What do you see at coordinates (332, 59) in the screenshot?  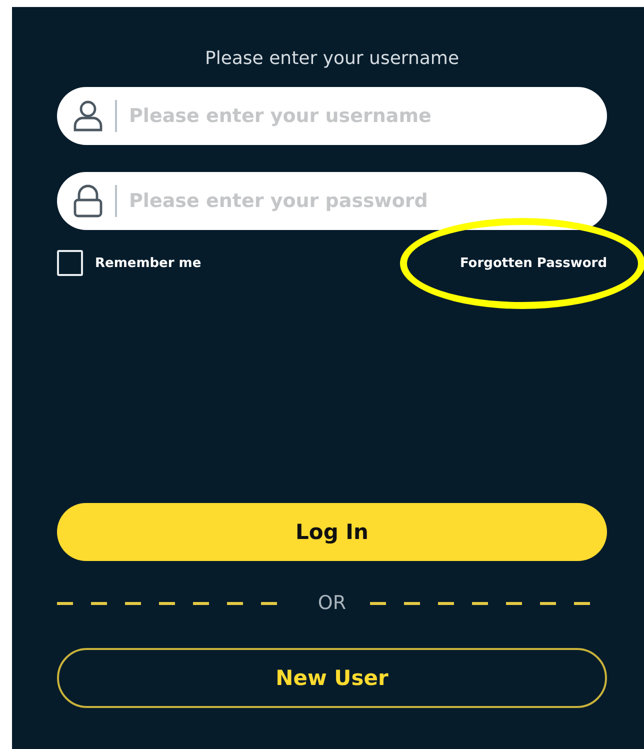 I see `form-heading: Please enter your username` at bounding box center [332, 59].